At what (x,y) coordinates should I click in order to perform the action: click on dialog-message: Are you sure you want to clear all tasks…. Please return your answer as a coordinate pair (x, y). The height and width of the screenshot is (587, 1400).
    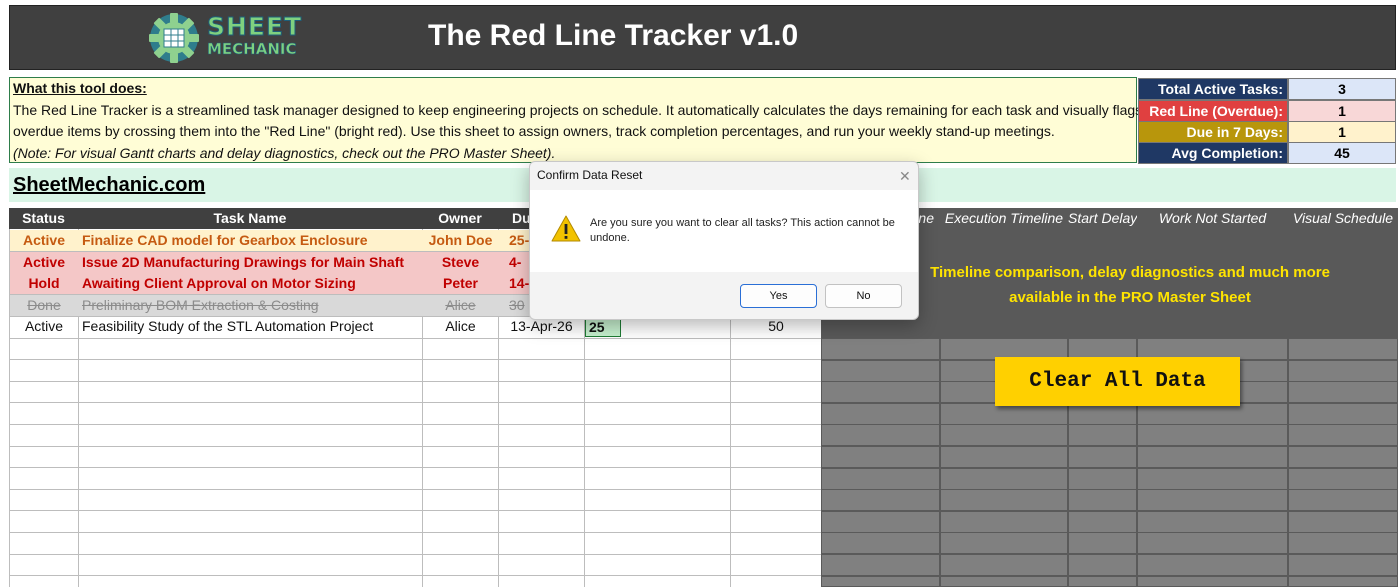
    Looking at the image, I should click on (742, 230).